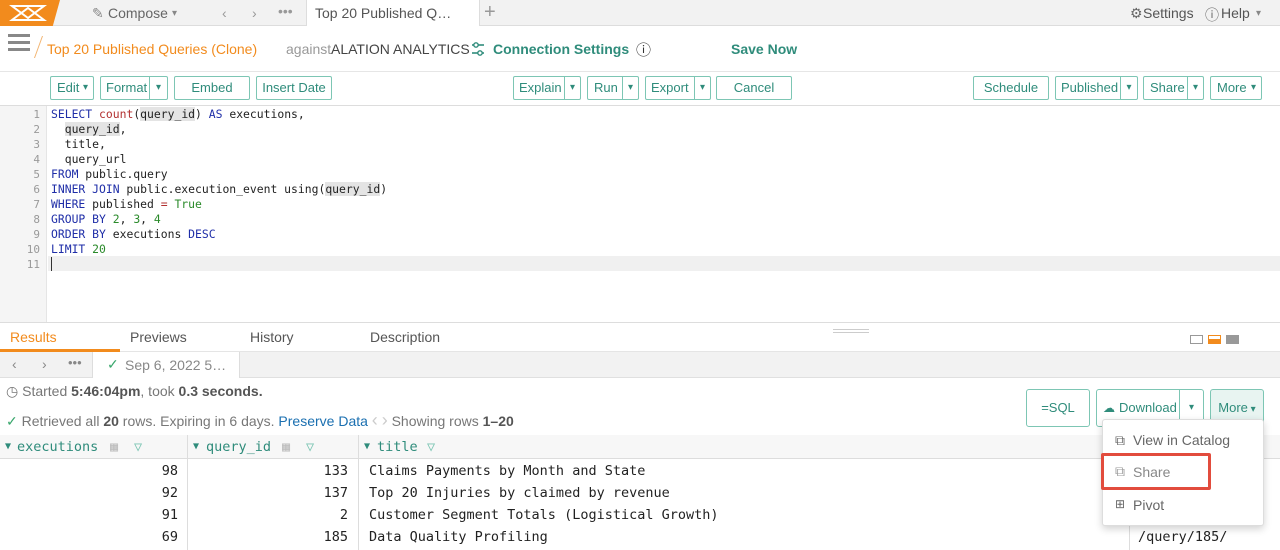 Image resolution: width=1280 pixels, height=550 pixels. Describe the element at coordinates (309, 49) in the screenshot. I see `against-label: against` at that location.